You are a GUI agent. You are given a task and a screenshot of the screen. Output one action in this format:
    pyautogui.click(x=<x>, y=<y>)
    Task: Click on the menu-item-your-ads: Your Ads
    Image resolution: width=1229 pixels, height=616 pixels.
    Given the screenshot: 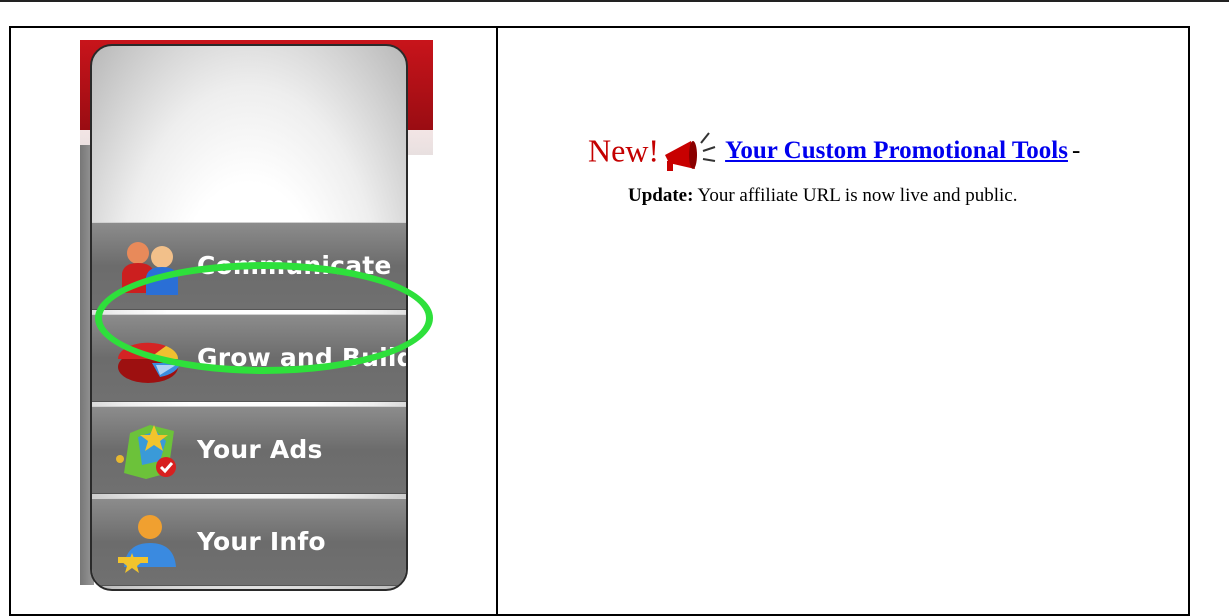 What is the action you would take?
    pyautogui.click(x=249, y=450)
    